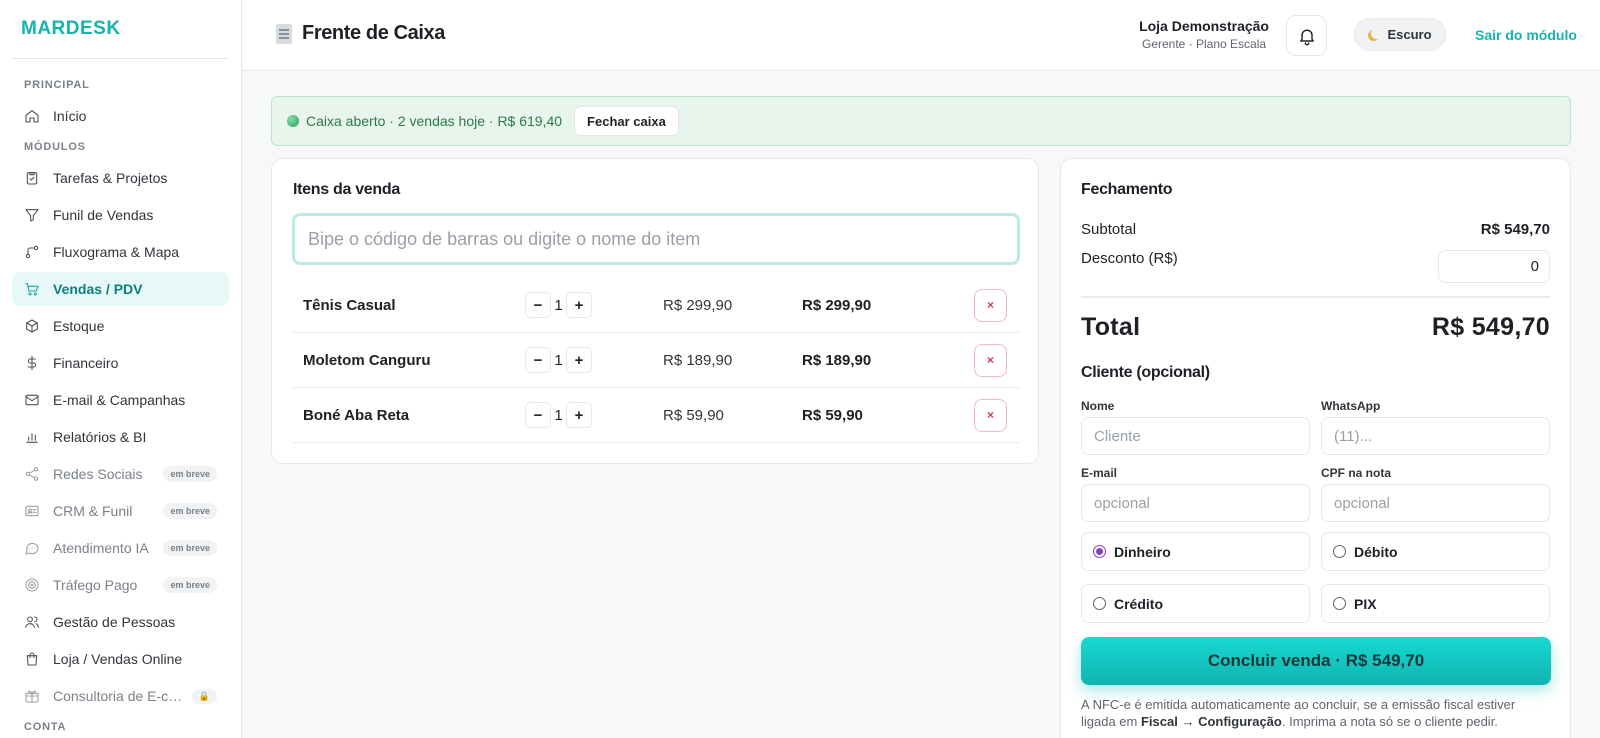 The width and height of the screenshot is (1600, 738). Describe the element at coordinates (120, 548) in the screenshot. I see `sidebar-item-atendimento-ia: Atendimento IA em breve` at that location.